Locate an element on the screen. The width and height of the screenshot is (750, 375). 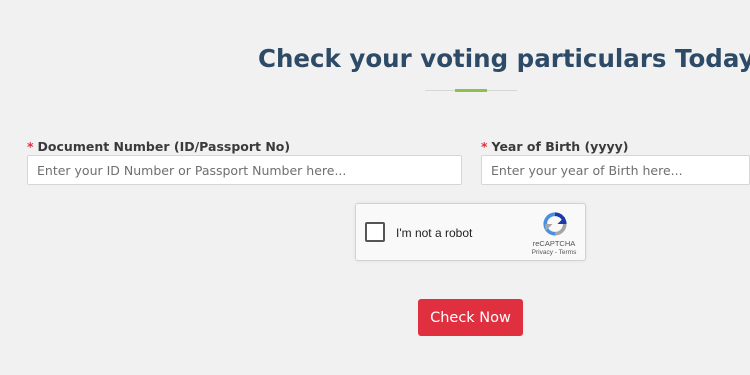
document-number-label: * Document Number (ID/Passport No) is located at coordinates (158, 146).